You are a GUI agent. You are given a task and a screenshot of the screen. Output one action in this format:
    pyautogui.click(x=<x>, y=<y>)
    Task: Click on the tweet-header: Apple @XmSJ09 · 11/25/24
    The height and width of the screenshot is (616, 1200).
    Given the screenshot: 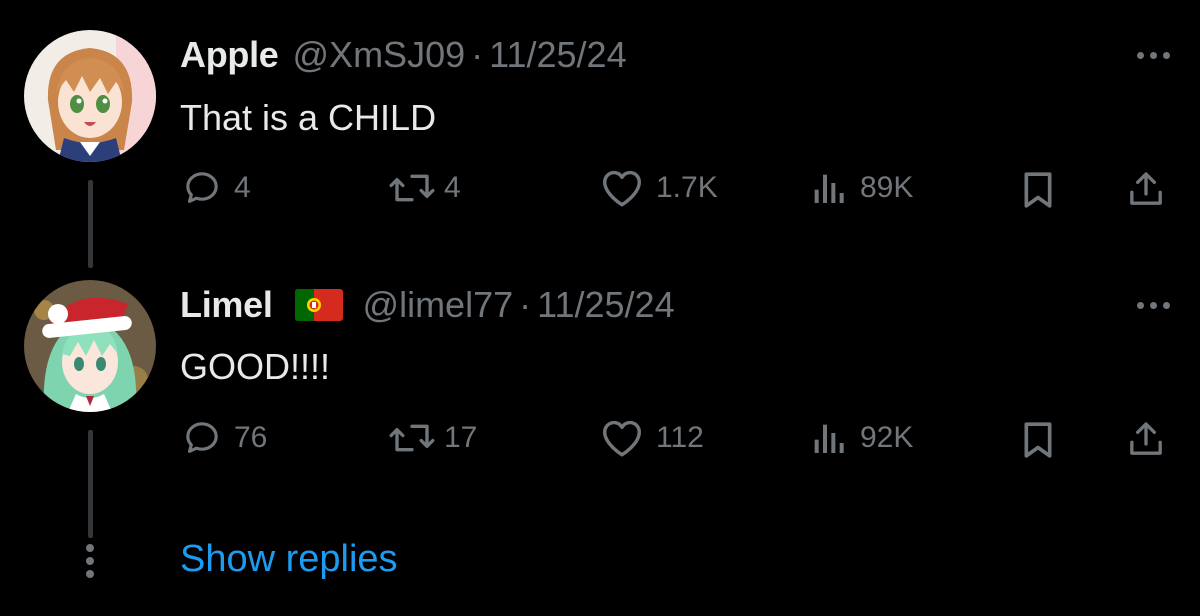 What is the action you would take?
    pyautogui.click(x=403, y=55)
    